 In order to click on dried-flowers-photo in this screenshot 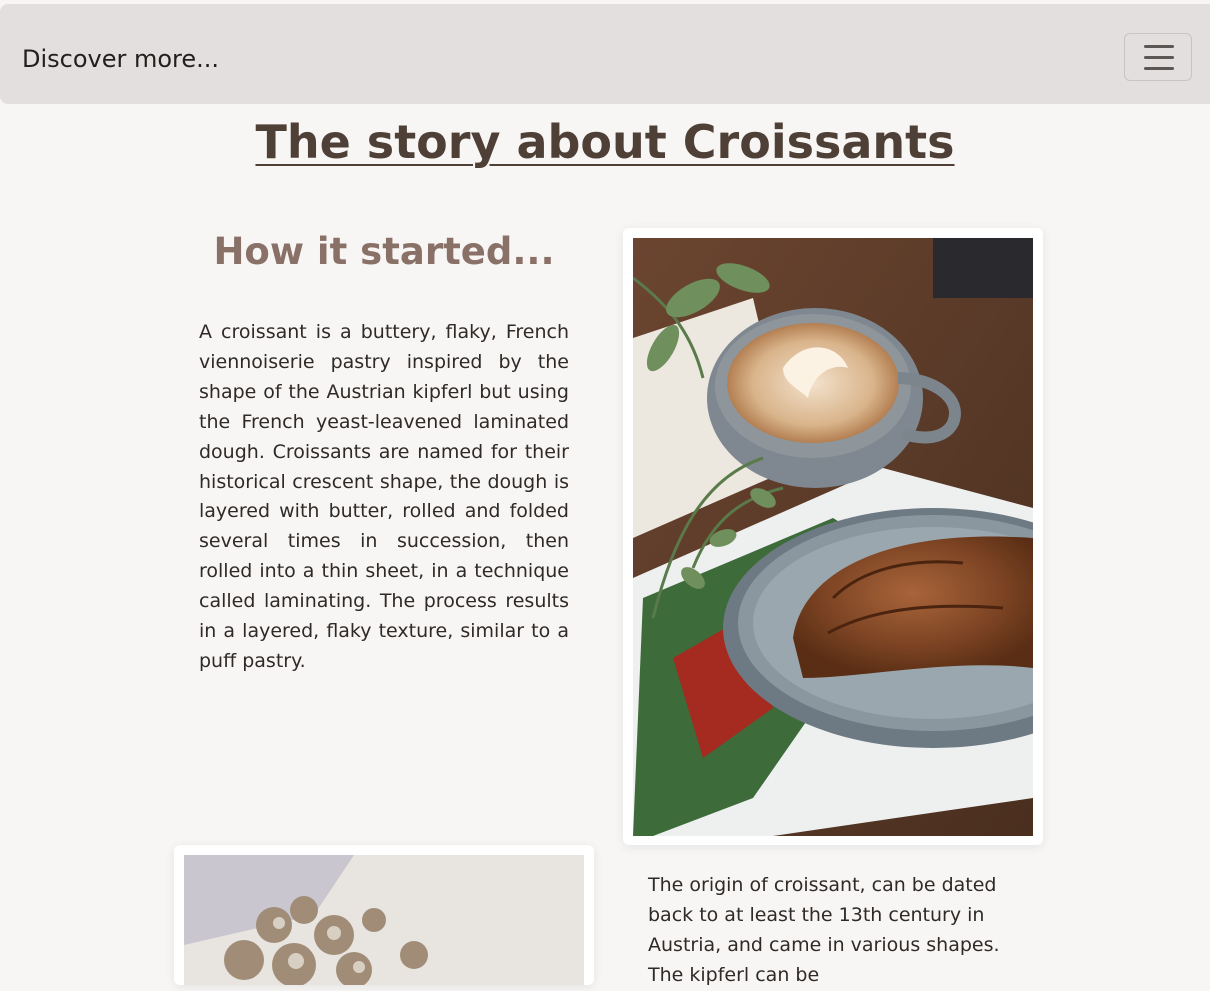, I will do `click(384, 920)`.